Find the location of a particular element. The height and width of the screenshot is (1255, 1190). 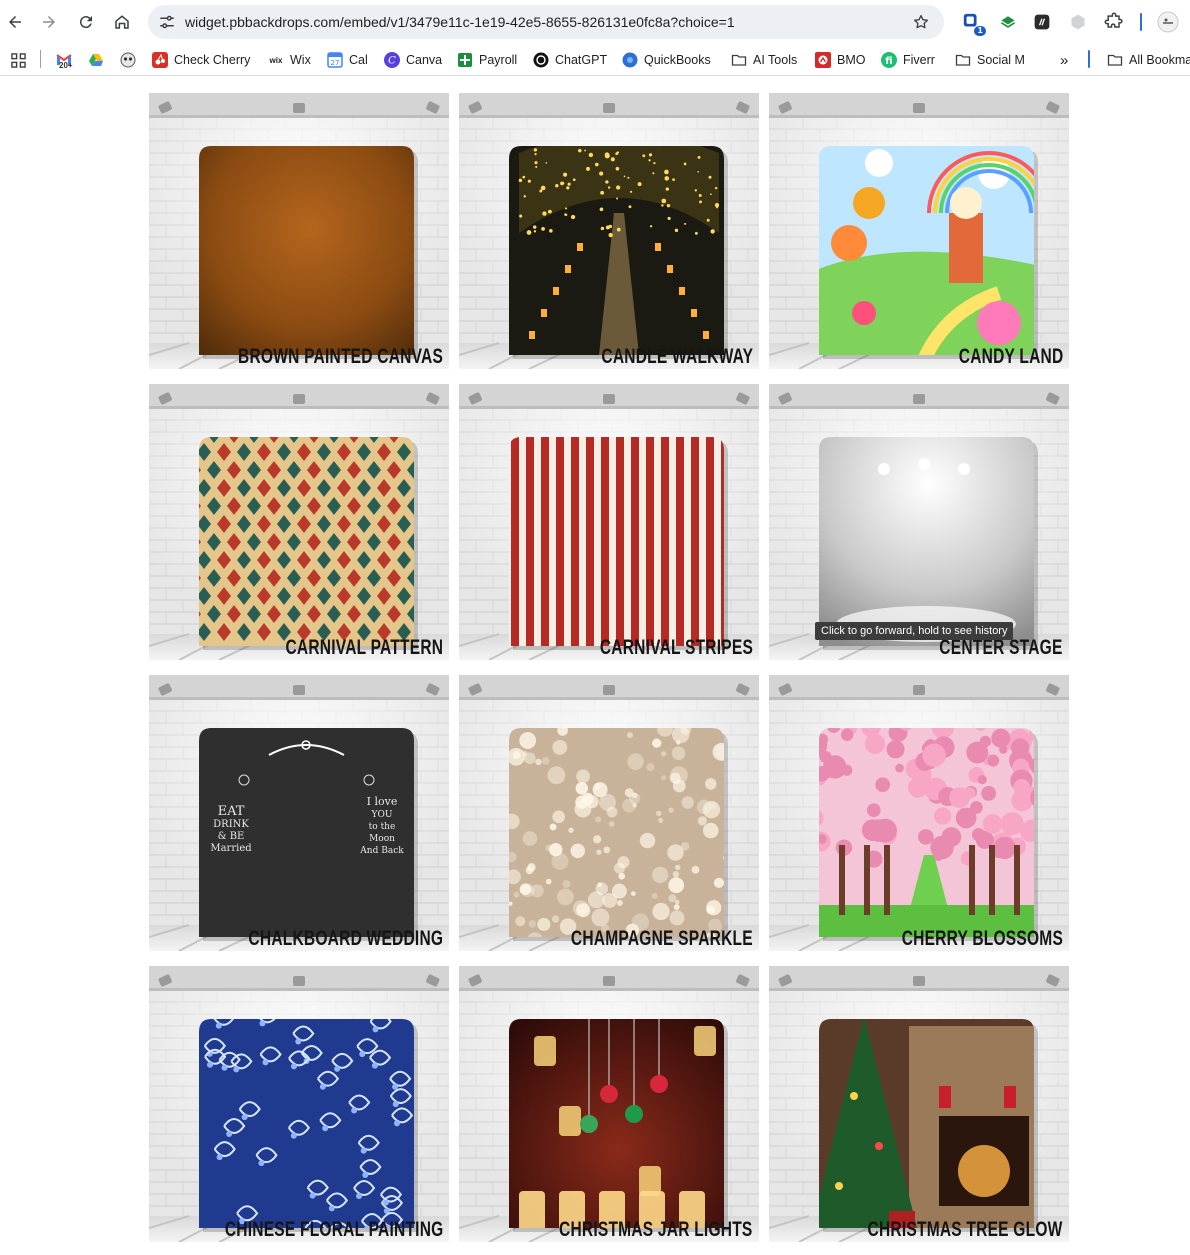

backdrop-card: CHRISTMAS JAR LIGHTS is located at coordinates (609, 1104).